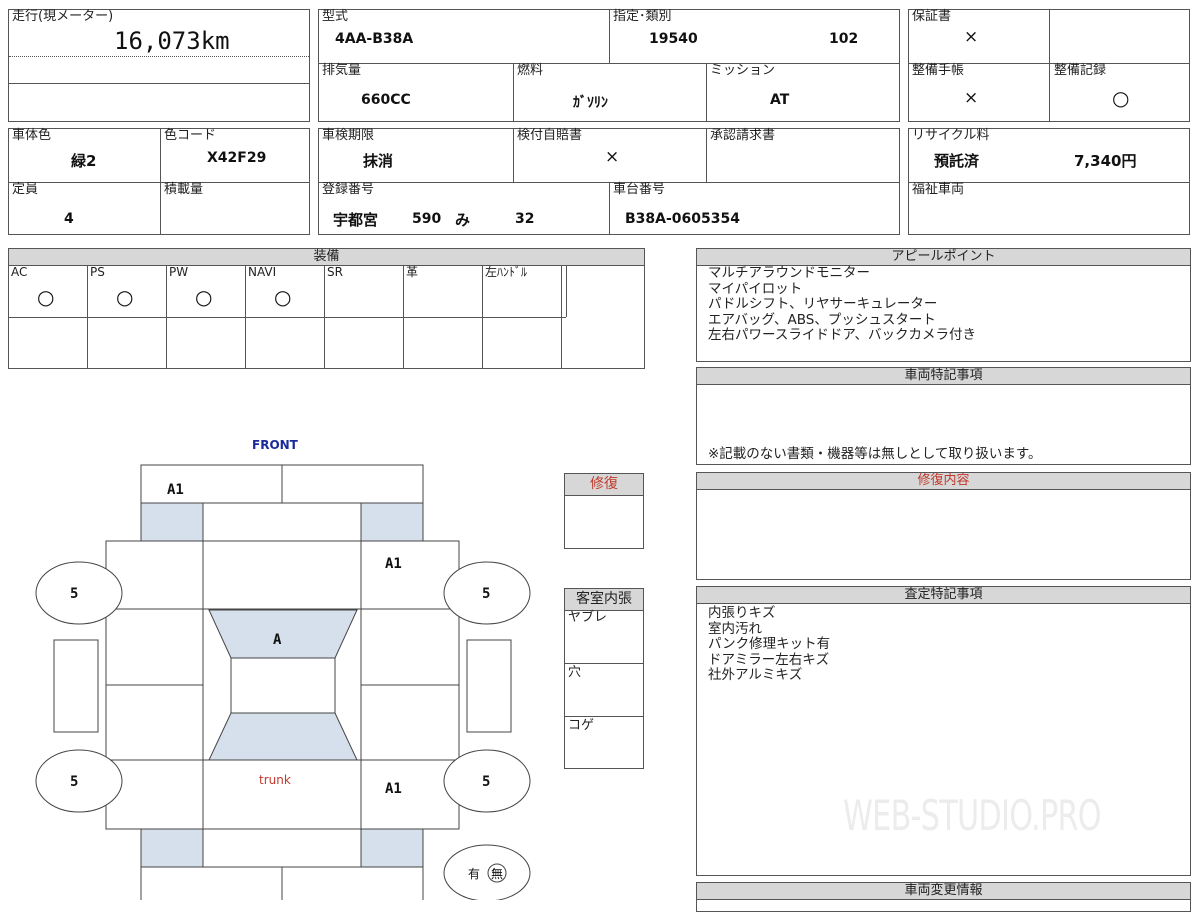 The width and height of the screenshot is (1200, 912). Describe the element at coordinates (348, 189) in the screenshot. I see `registration-label: 登録番号` at that location.